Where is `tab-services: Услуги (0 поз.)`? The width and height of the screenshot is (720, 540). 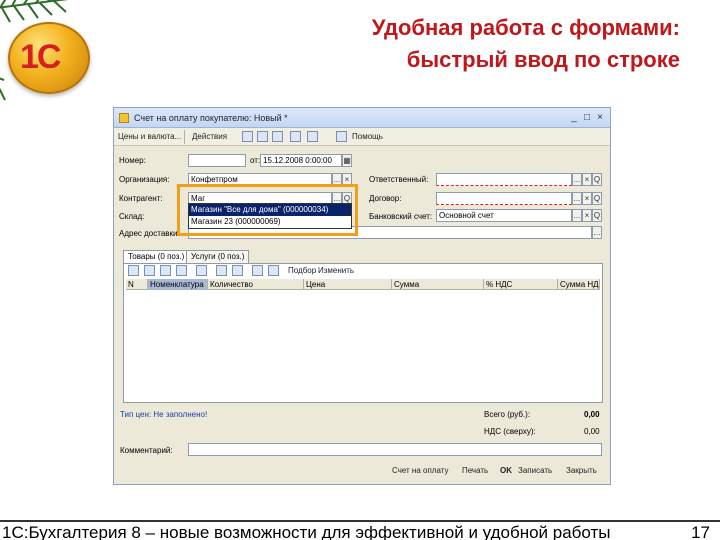
tab-services: Услуги (0 поз.) is located at coordinates (218, 256).